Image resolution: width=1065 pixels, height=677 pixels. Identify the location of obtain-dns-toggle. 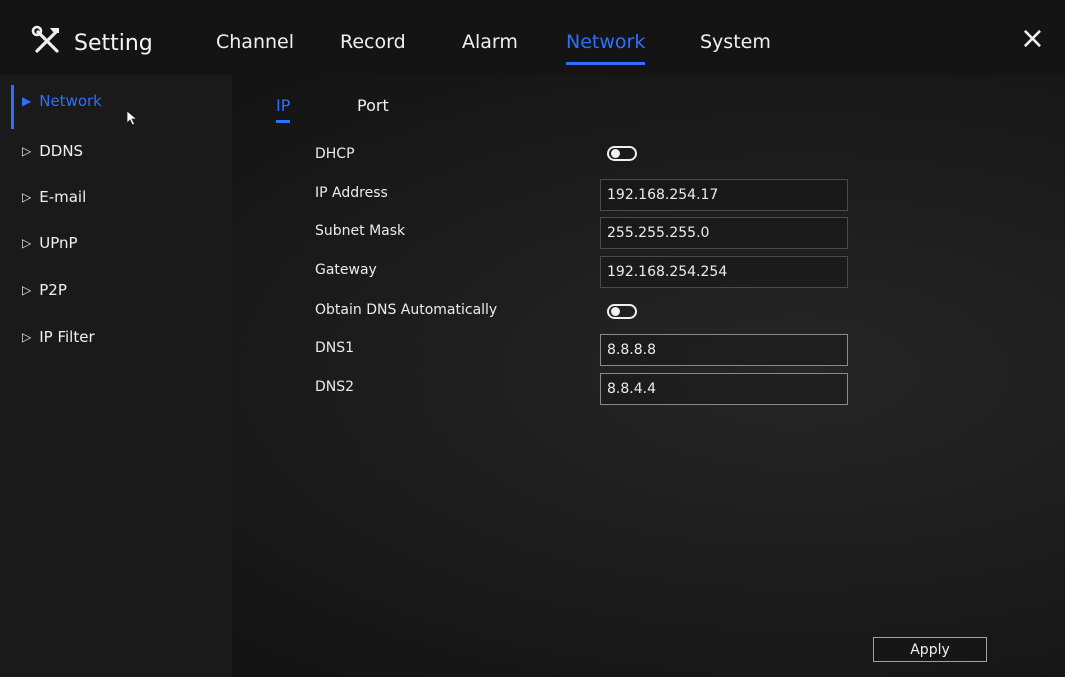
(622, 311).